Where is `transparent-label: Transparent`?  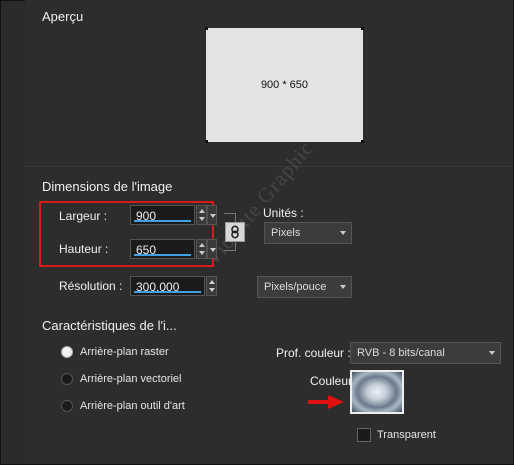 transparent-label: Transparent is located at coordinates (406, 435).